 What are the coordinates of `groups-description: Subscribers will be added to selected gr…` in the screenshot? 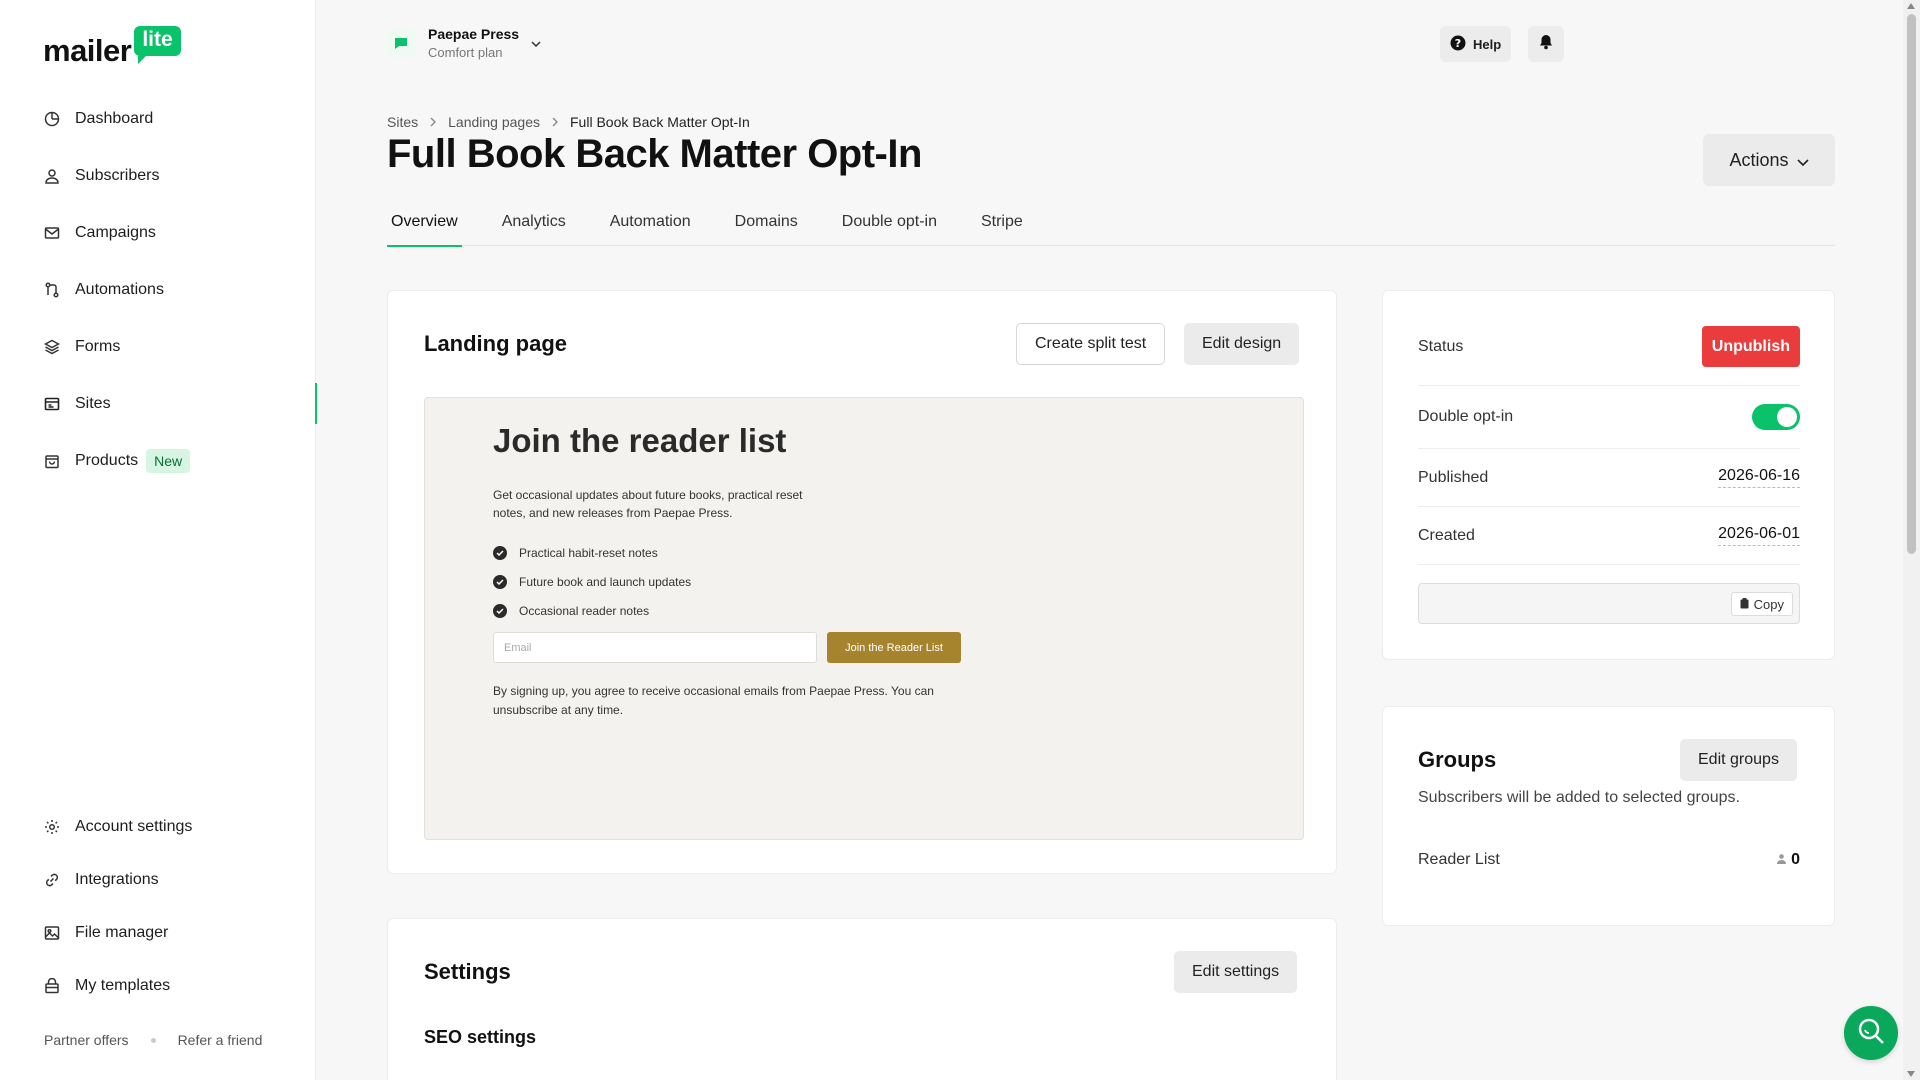 It's located at (1579, 797).